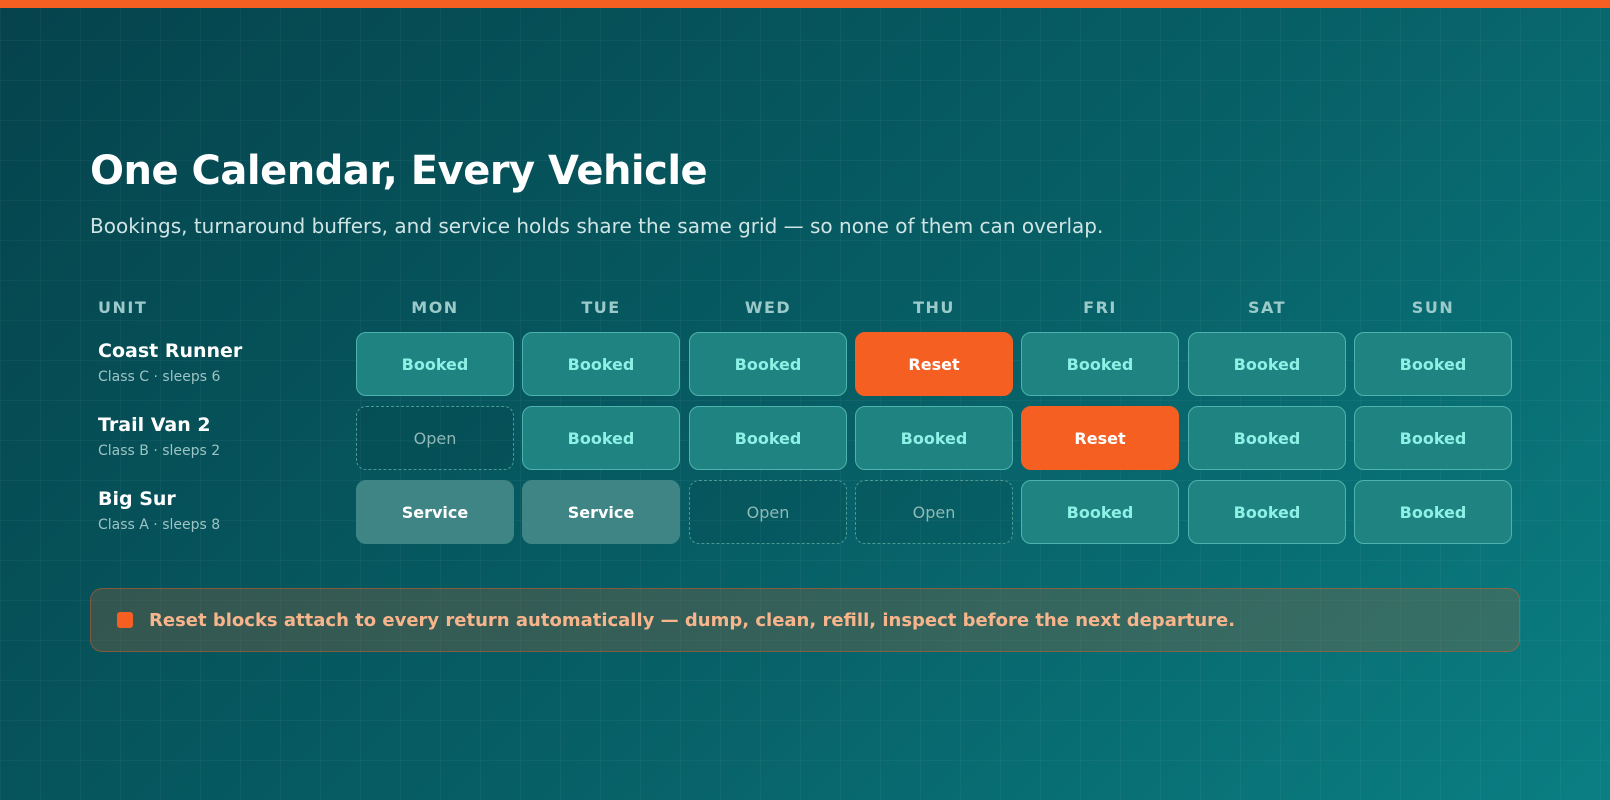 The width and height of the screenshot is (1610, 800). What do you see at coordinates (1267, 512) in the screenshot?
I see `cell-big-sur-sat: Booked` at bounding box center [1267, 512].